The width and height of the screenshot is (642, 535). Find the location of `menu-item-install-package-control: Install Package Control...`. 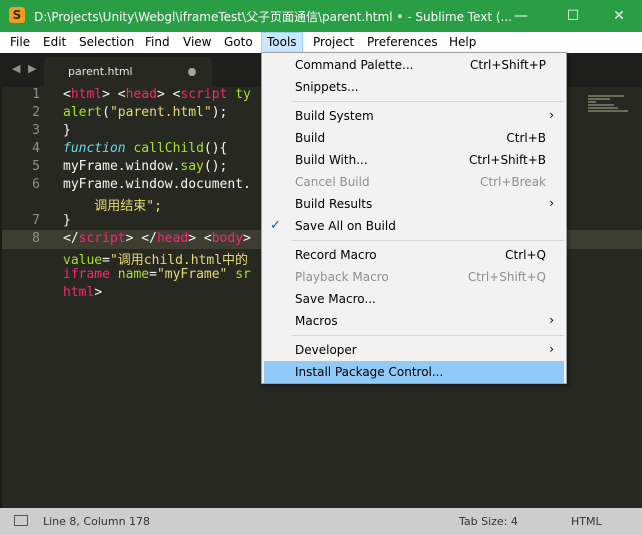

menu-item-install-package-control: Install Package Control... is located at coordinates (414, 372).